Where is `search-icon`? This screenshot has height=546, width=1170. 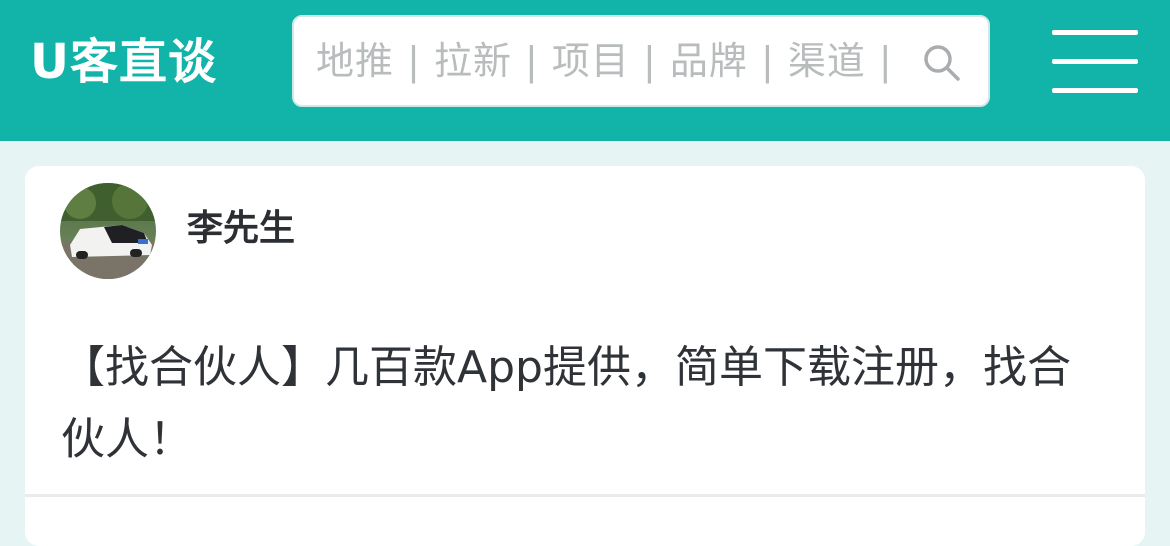
search-icon is located at coordinates (942, 63).